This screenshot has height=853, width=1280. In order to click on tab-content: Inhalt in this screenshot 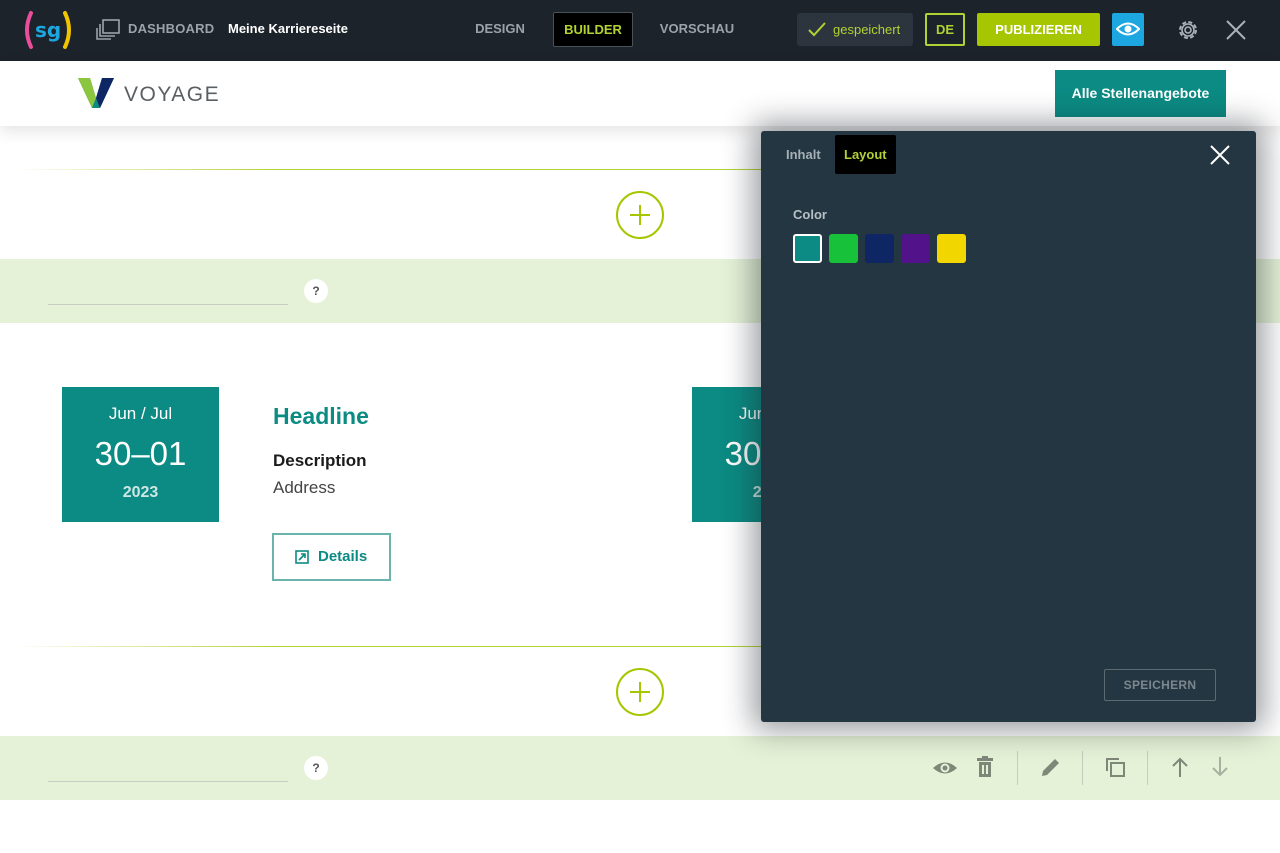, I will do `click(803, 154)`.